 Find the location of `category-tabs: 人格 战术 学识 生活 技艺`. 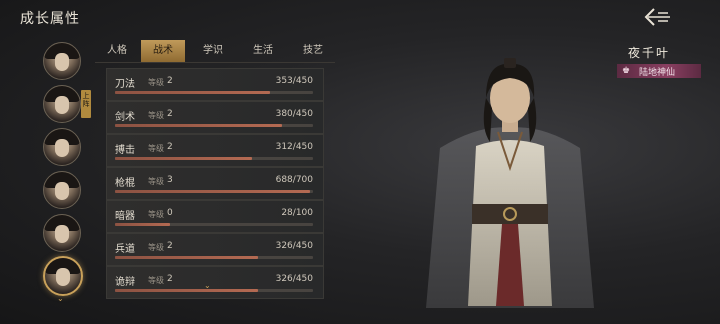

category-tabs: 人格 战术 学识 生活 技艺 is located at coordinates (215, 51).